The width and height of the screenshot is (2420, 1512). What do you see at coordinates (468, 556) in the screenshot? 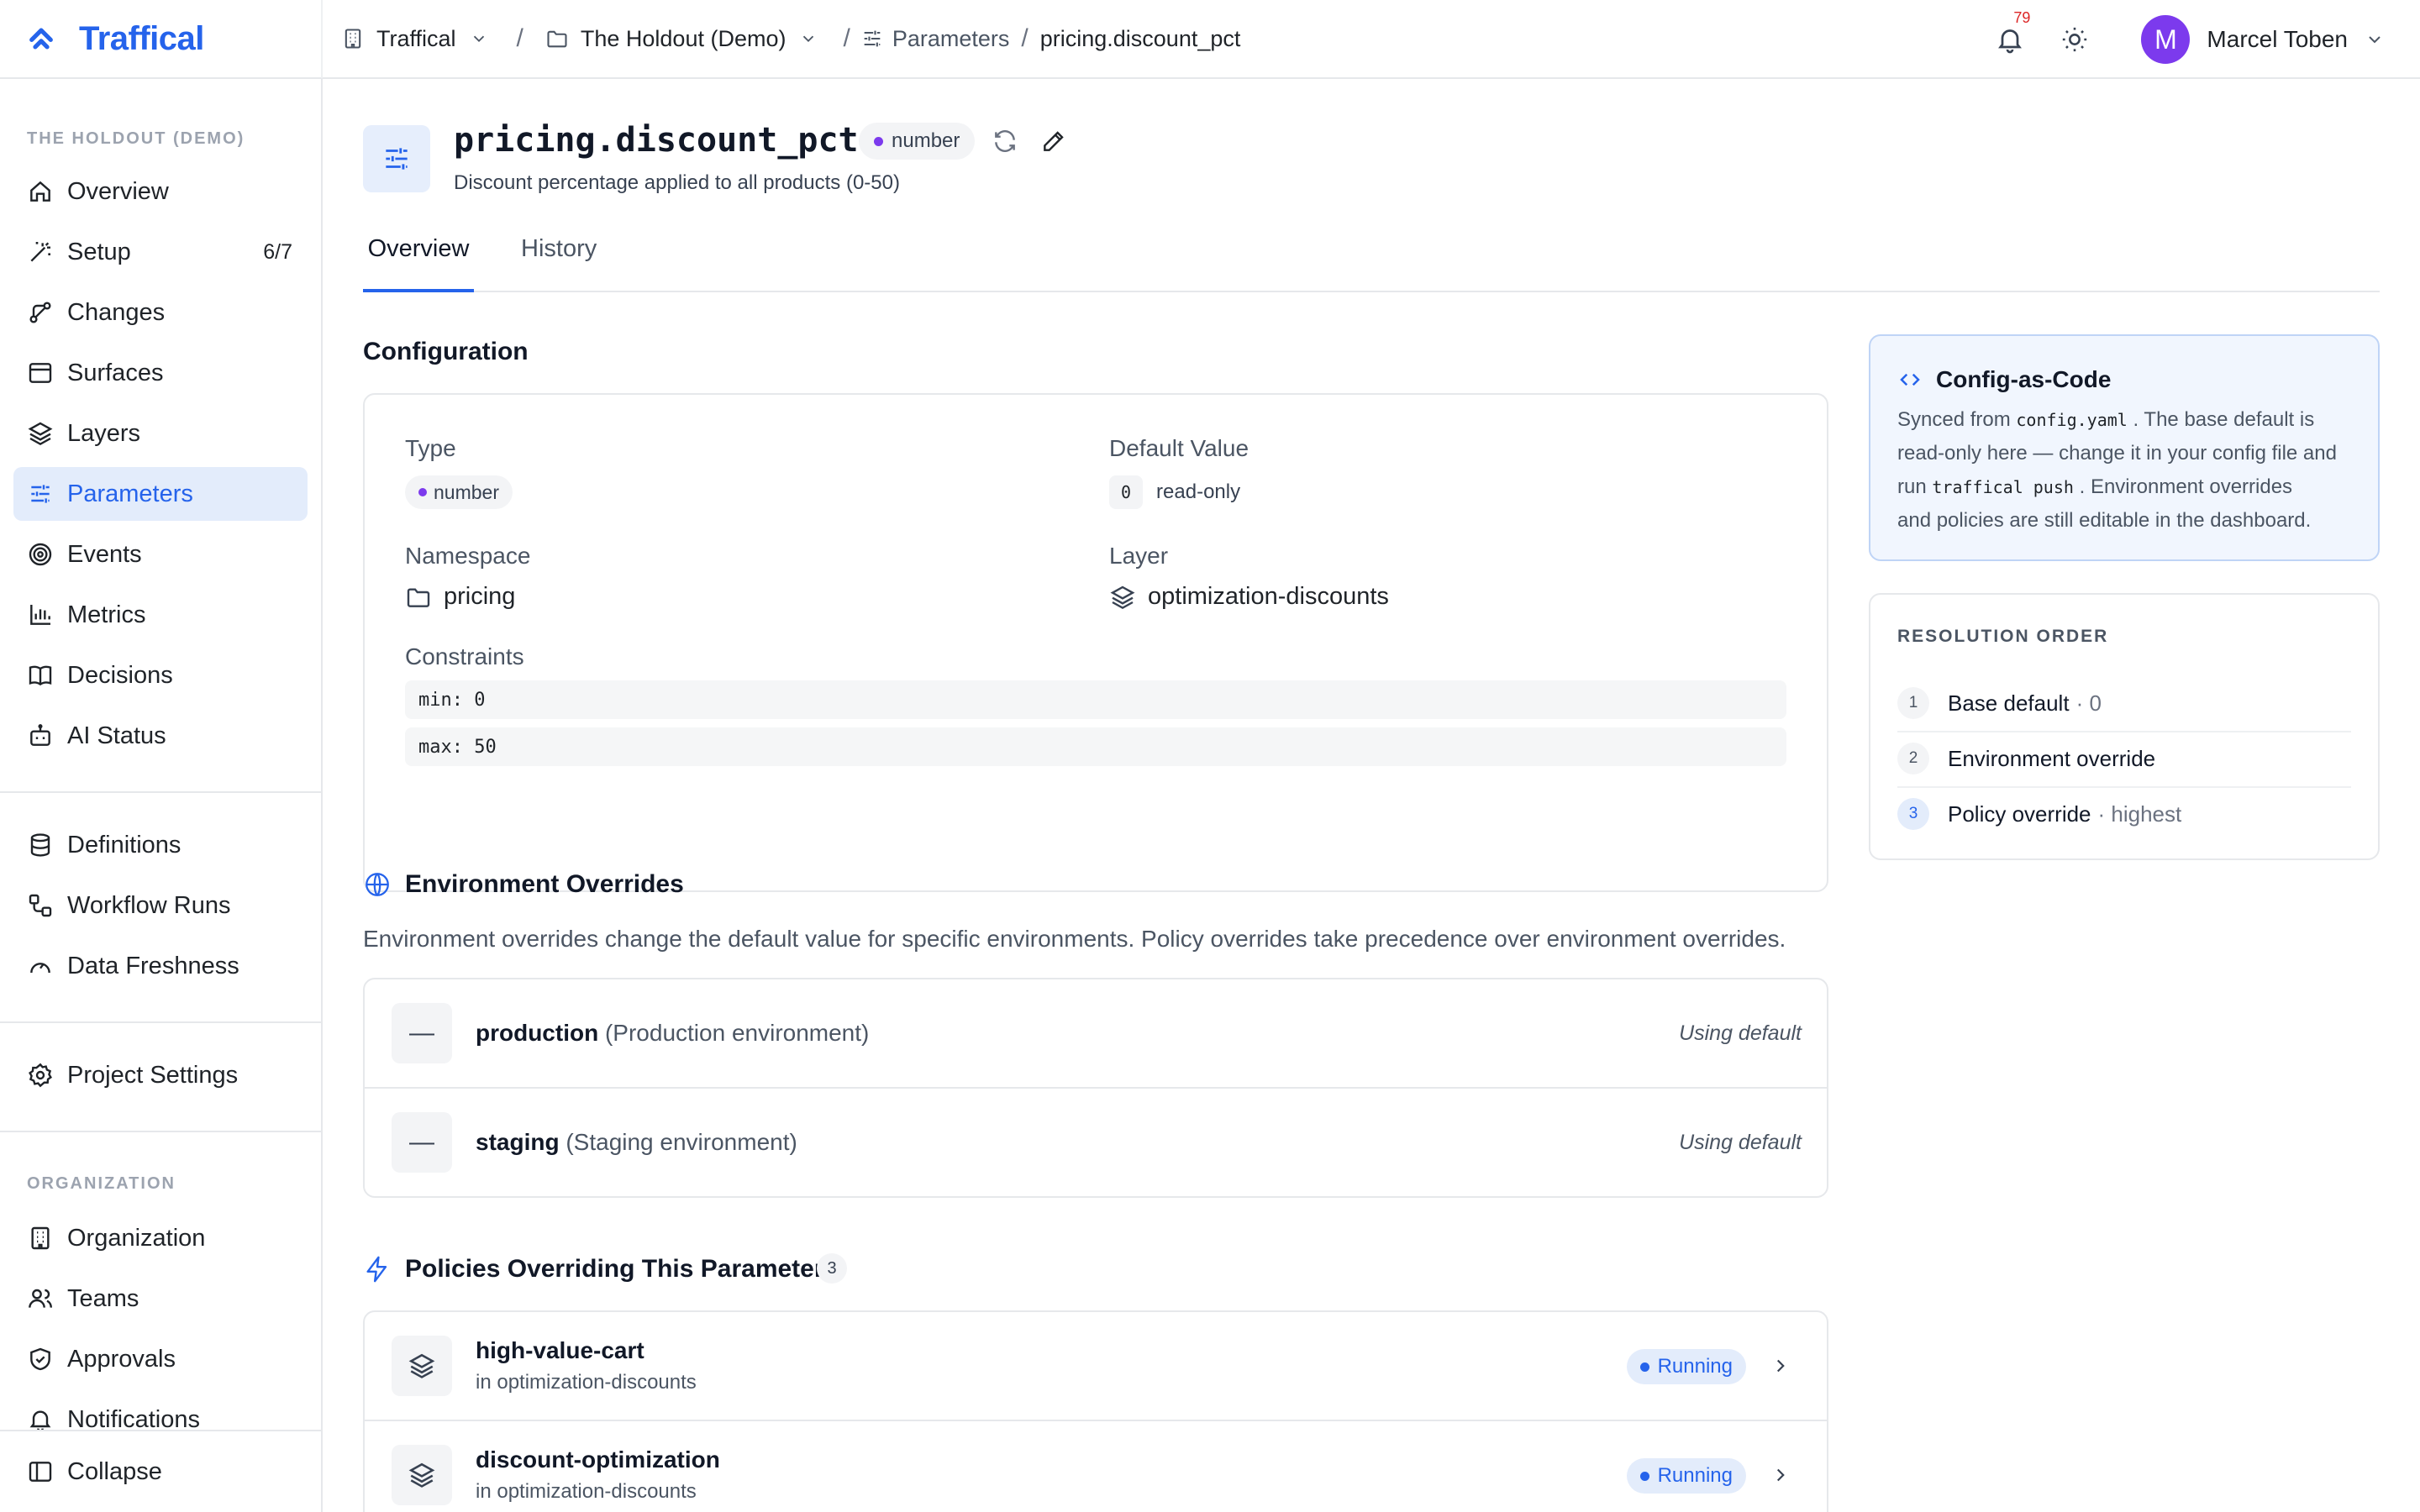
I see `namespace-label: Namespace` at bounding box center [468, 556].